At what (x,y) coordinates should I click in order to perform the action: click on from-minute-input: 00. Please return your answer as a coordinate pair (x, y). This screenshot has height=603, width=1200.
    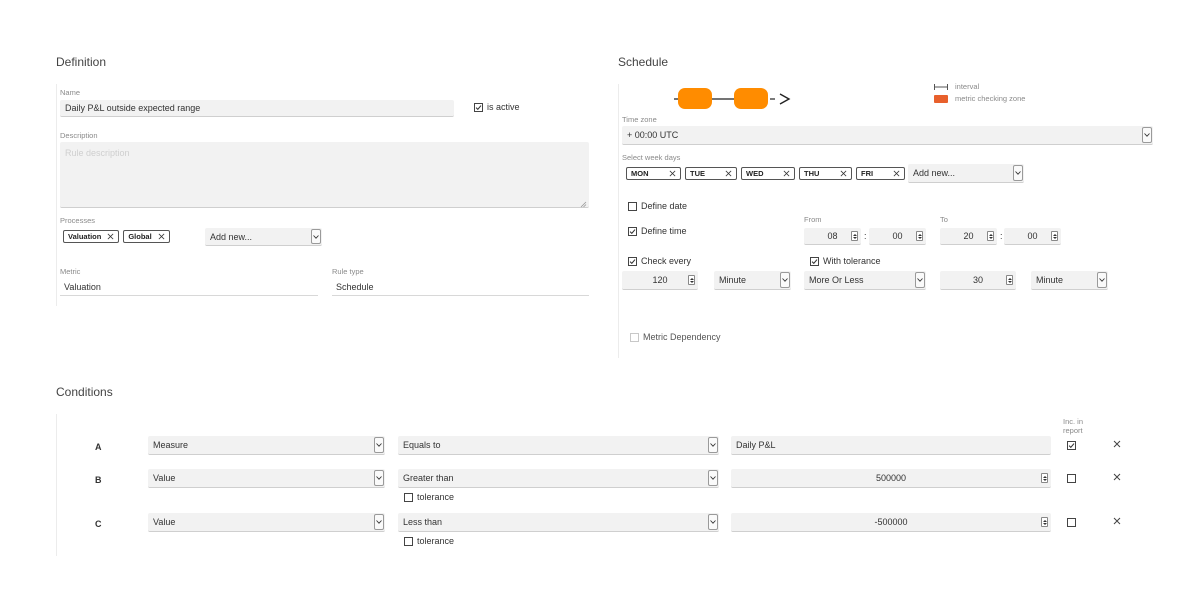
    Looking at the image, I should click on (897, 236).